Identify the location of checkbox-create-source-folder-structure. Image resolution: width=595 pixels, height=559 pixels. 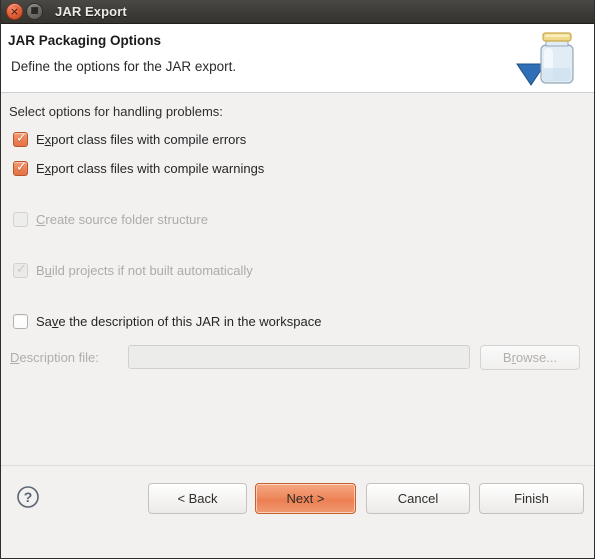
(20, 219).